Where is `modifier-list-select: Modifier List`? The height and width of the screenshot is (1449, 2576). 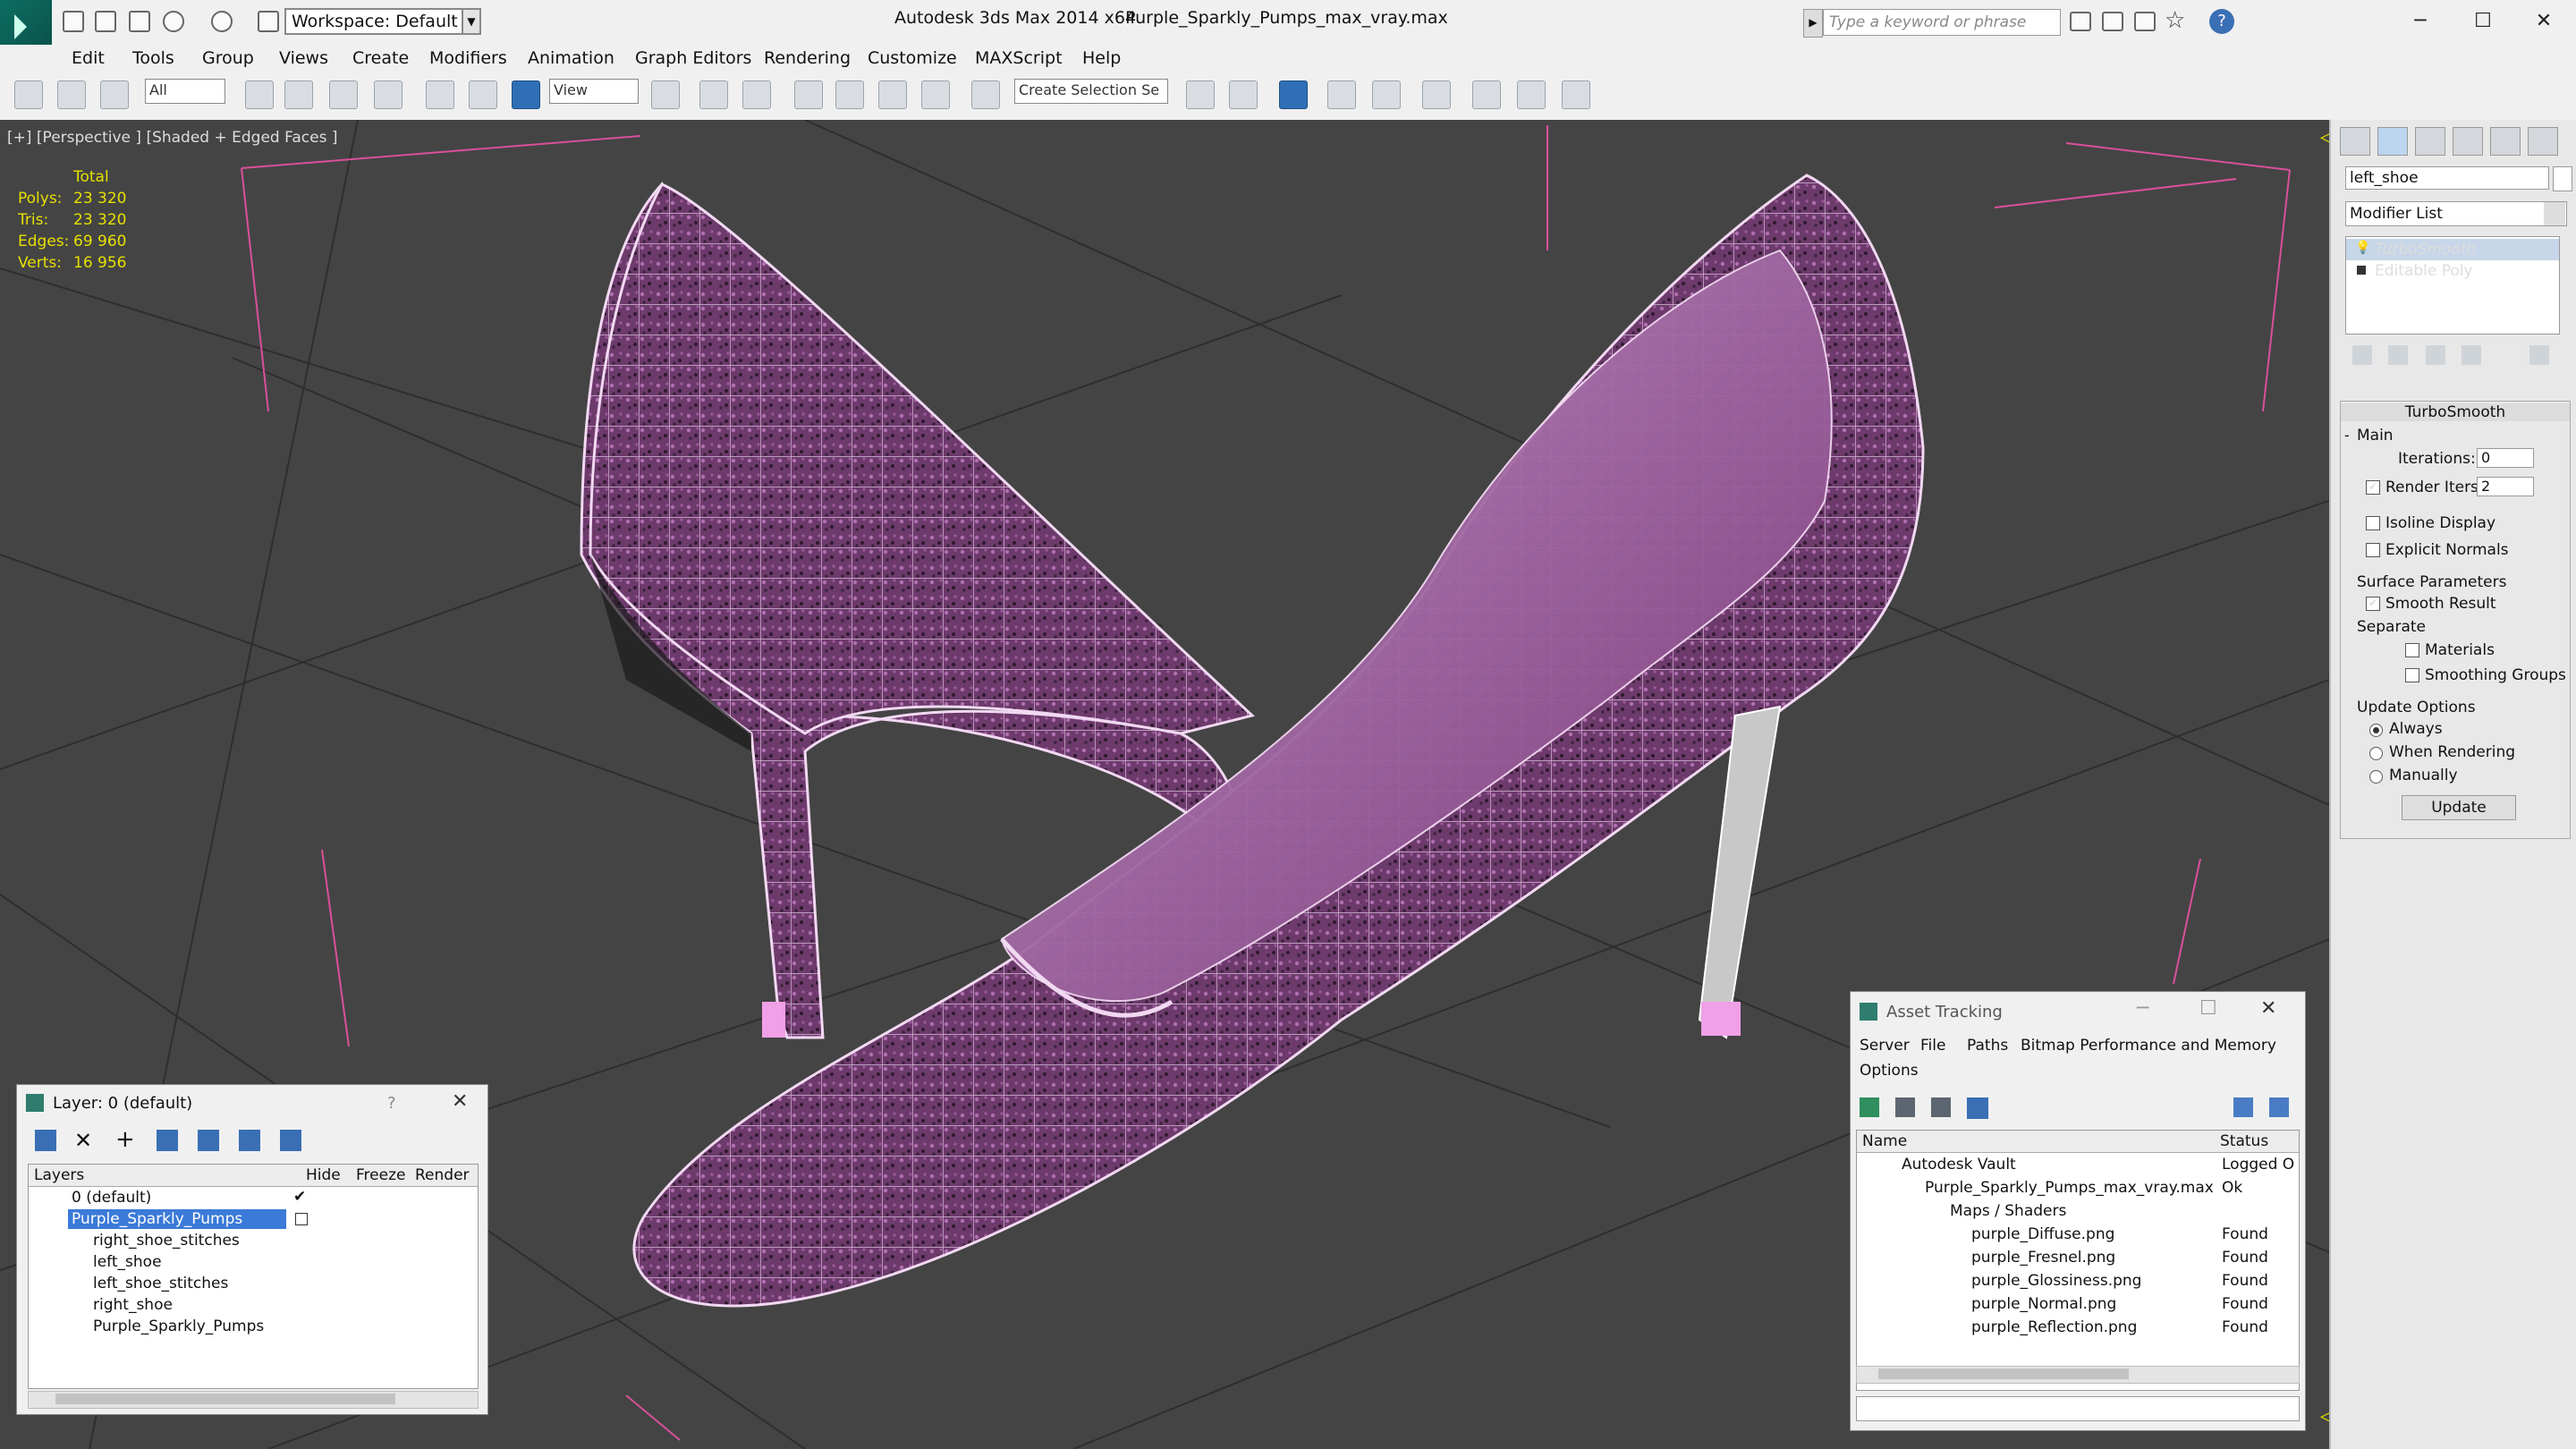 modifier-list-select: Modifier List is located at coordinates (2456, 213).